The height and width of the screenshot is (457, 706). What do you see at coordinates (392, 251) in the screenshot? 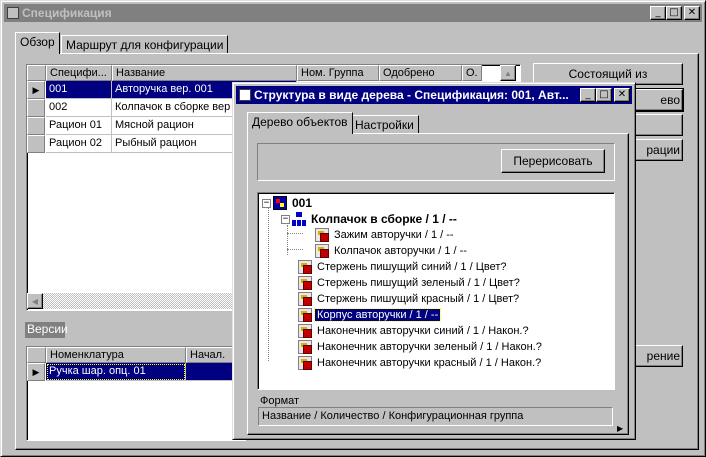
I see `tree-node: Колпачок авторучки / 1 / --` at bounding box center [392, 251].